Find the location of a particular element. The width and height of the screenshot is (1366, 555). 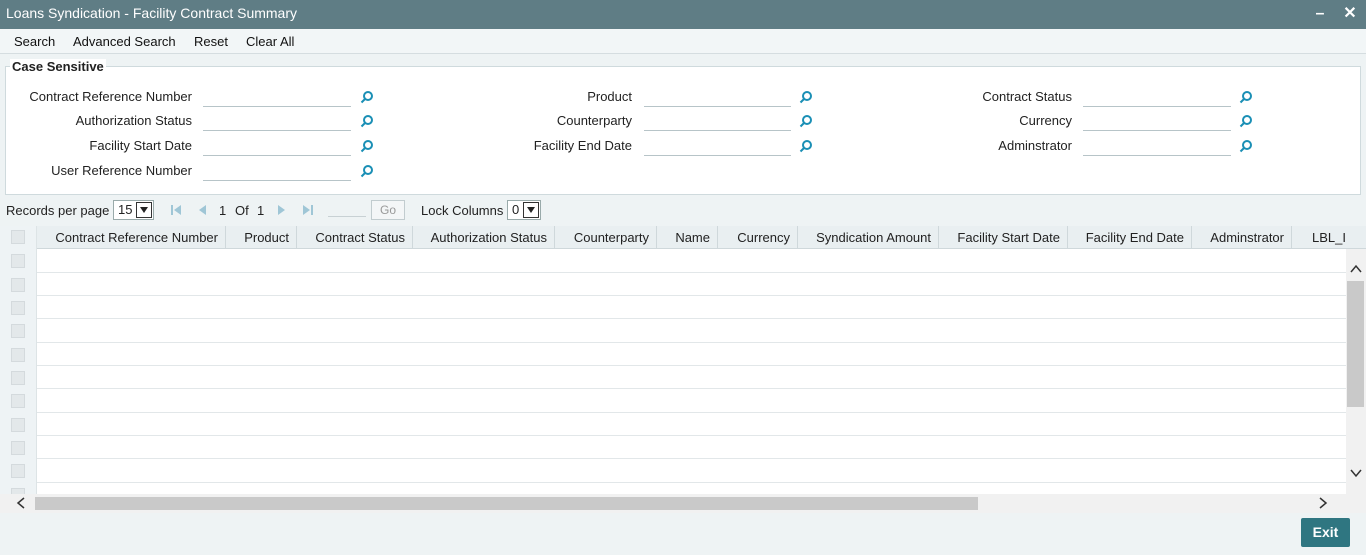

column-header-facility-start-date: Facility Start Date is located at coordinates (1003, 237).